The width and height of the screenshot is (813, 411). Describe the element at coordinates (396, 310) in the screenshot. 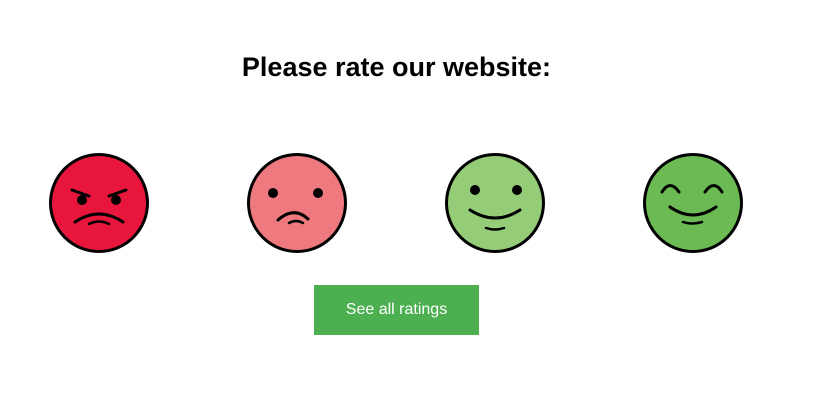

I see `see-all-ratings-button: See all ratings` at that location.